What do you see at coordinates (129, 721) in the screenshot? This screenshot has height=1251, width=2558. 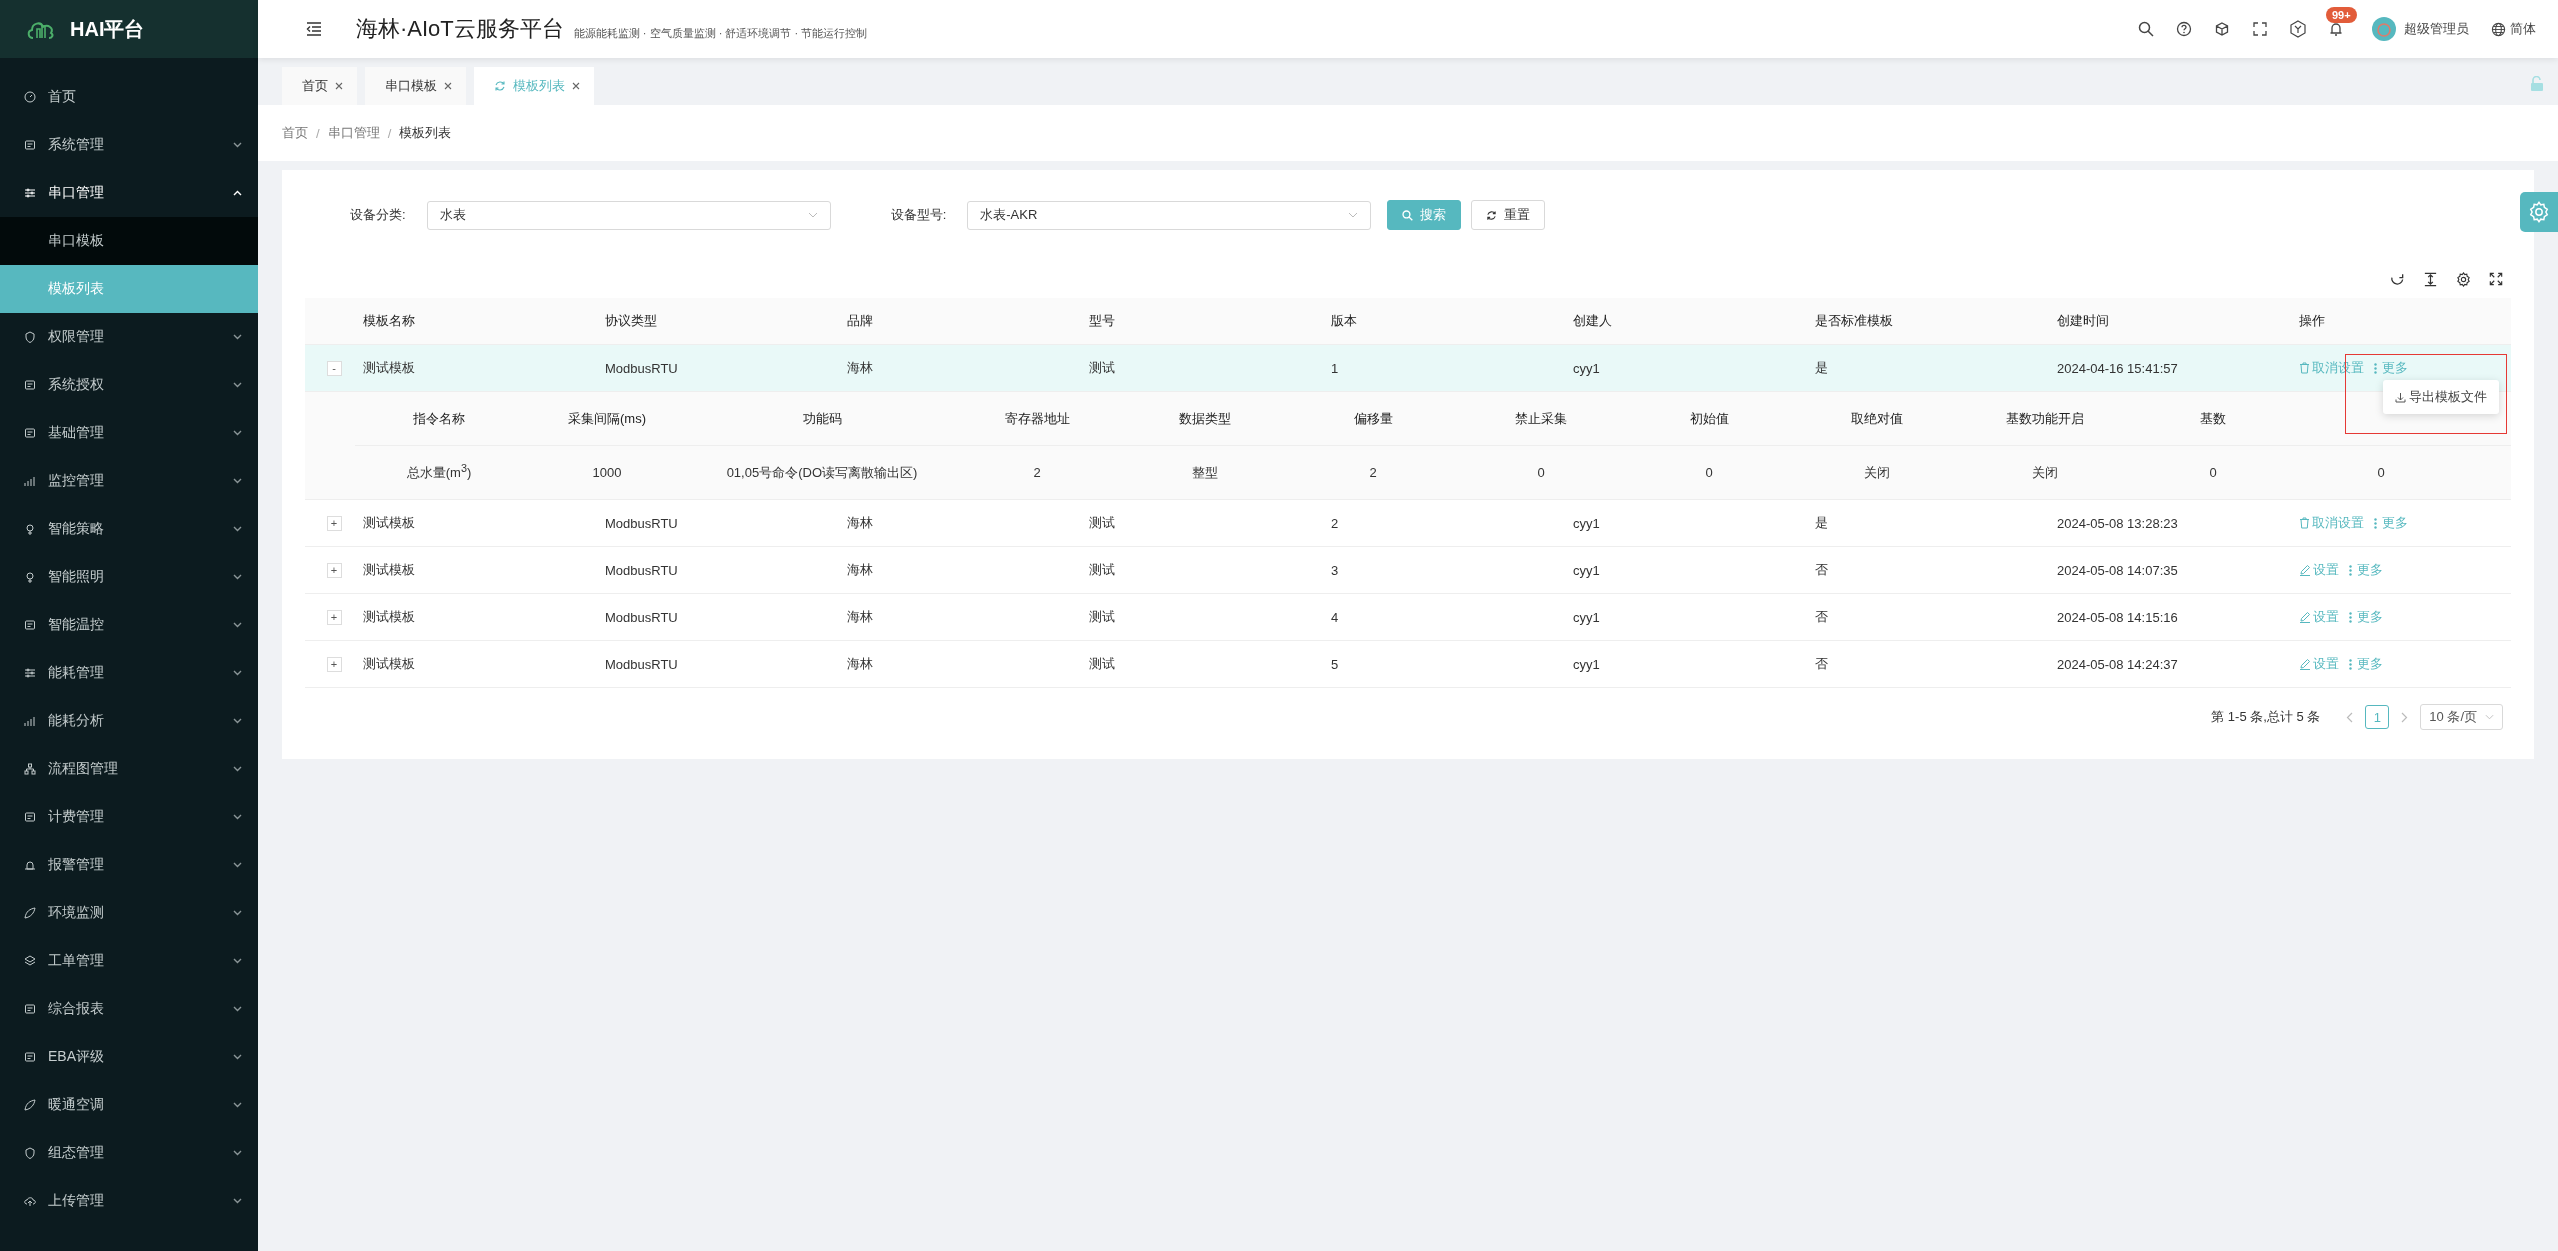 I see `menu-item: 能耗分析` at bounding box center [129, 721].